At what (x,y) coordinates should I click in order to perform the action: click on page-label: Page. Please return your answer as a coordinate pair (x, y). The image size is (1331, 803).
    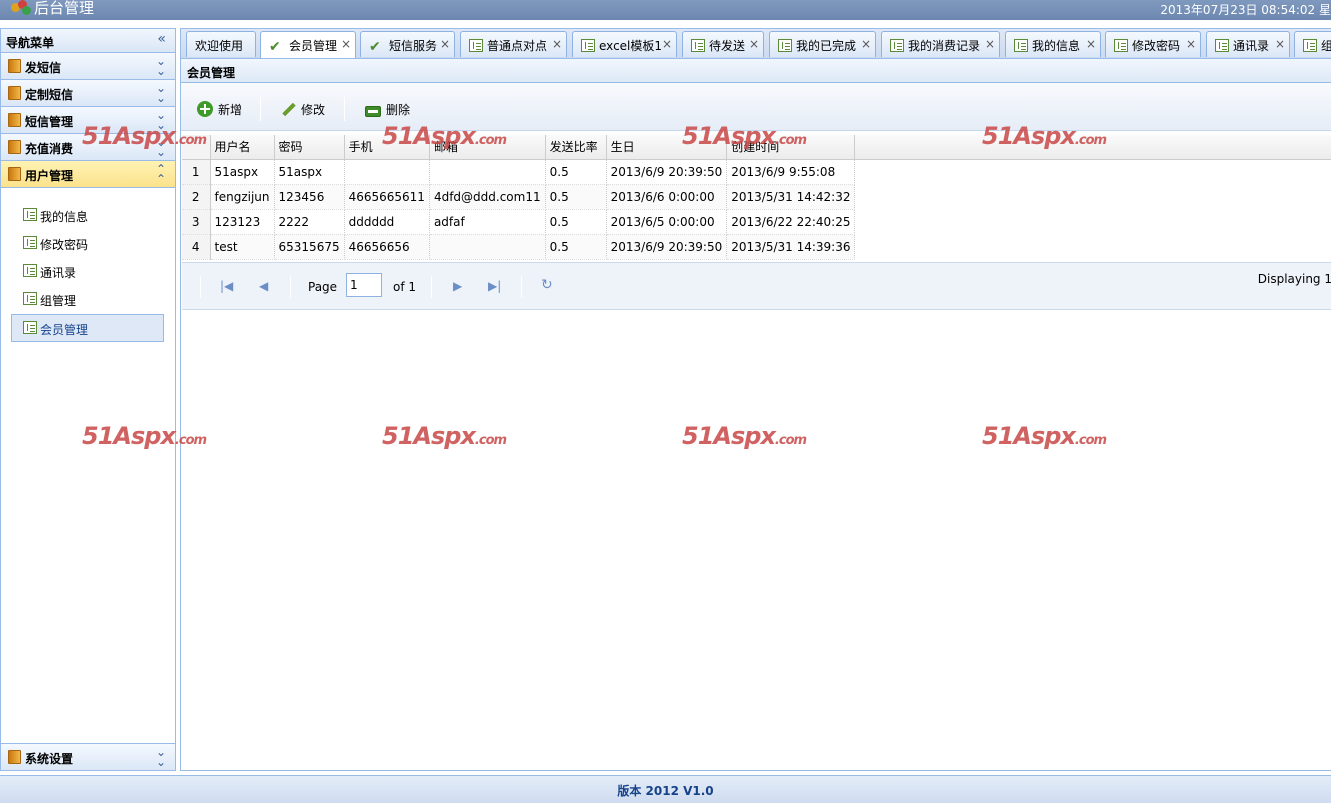
    Looking at the image, I should click on (323, 287).